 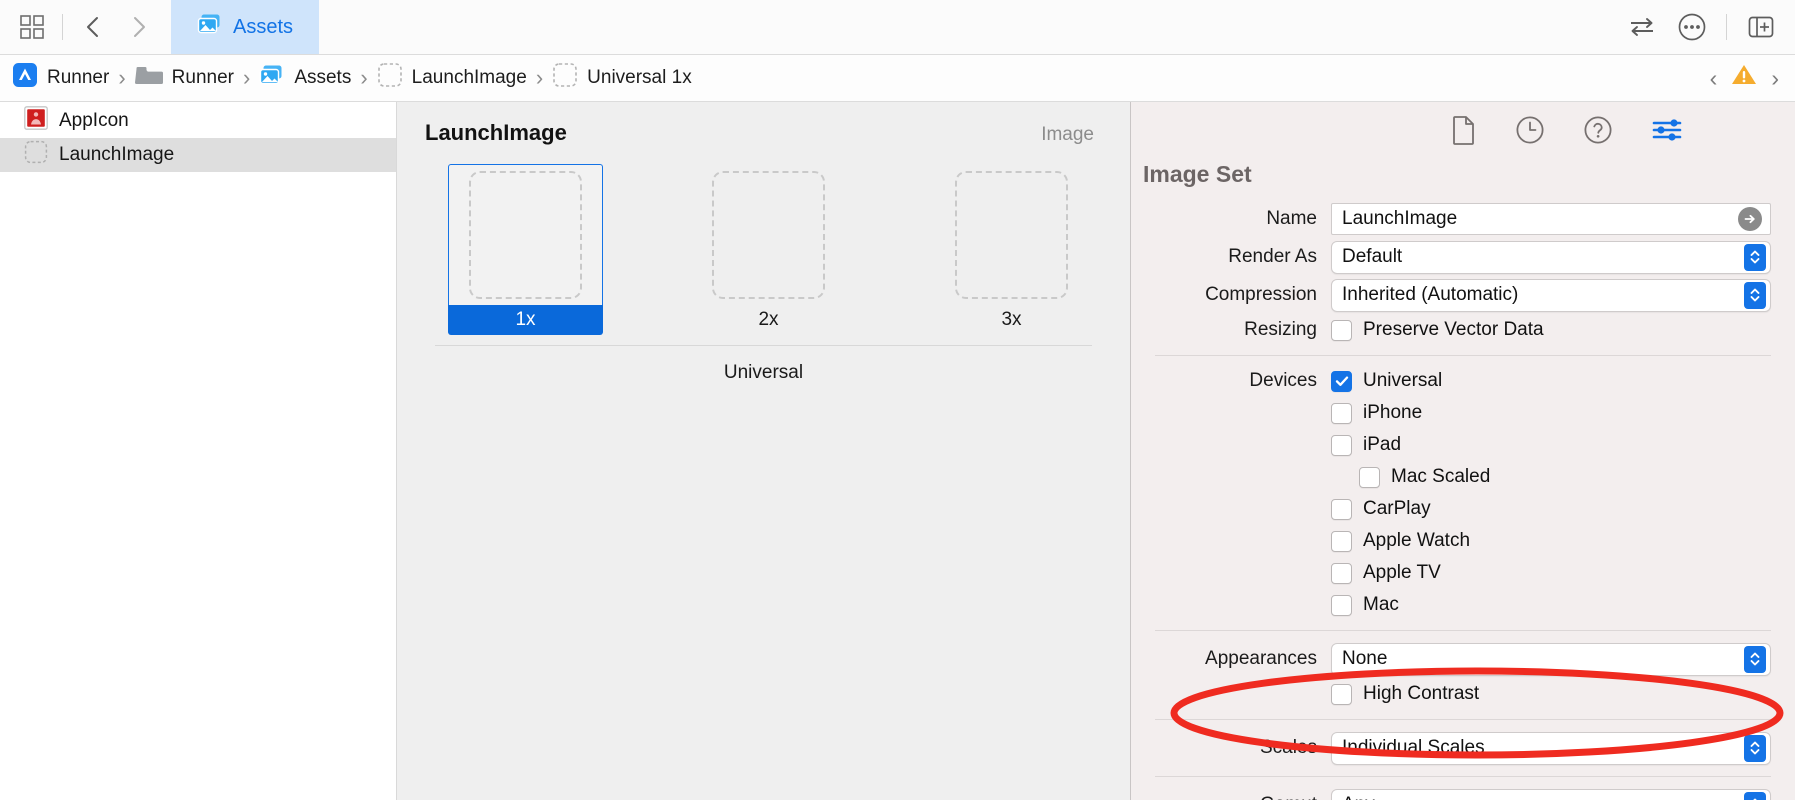 What do you see at coordinates (60, 78) in the screenshot?
I see `breadcrumb-item-runner-project: Runner` at bounding box center [60, 78].